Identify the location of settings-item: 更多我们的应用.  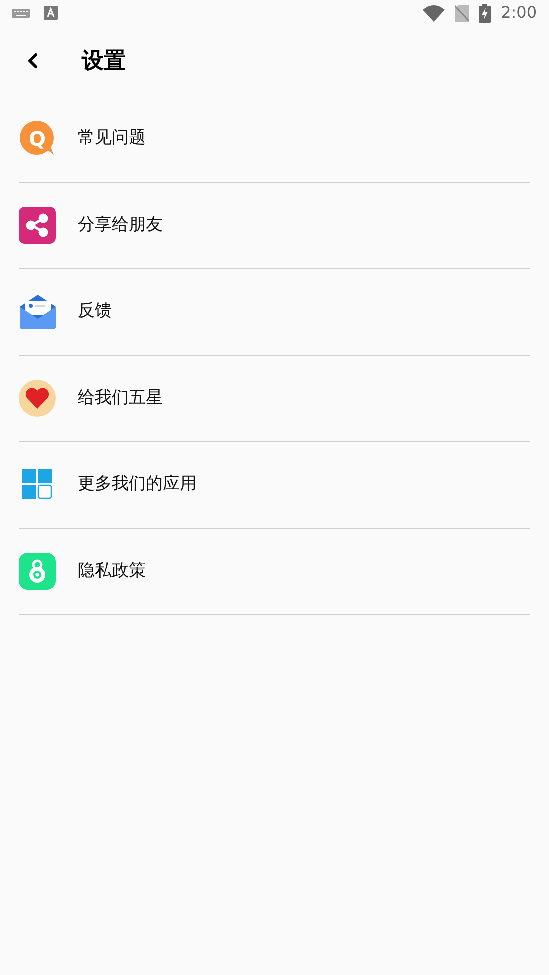
(274, 485).